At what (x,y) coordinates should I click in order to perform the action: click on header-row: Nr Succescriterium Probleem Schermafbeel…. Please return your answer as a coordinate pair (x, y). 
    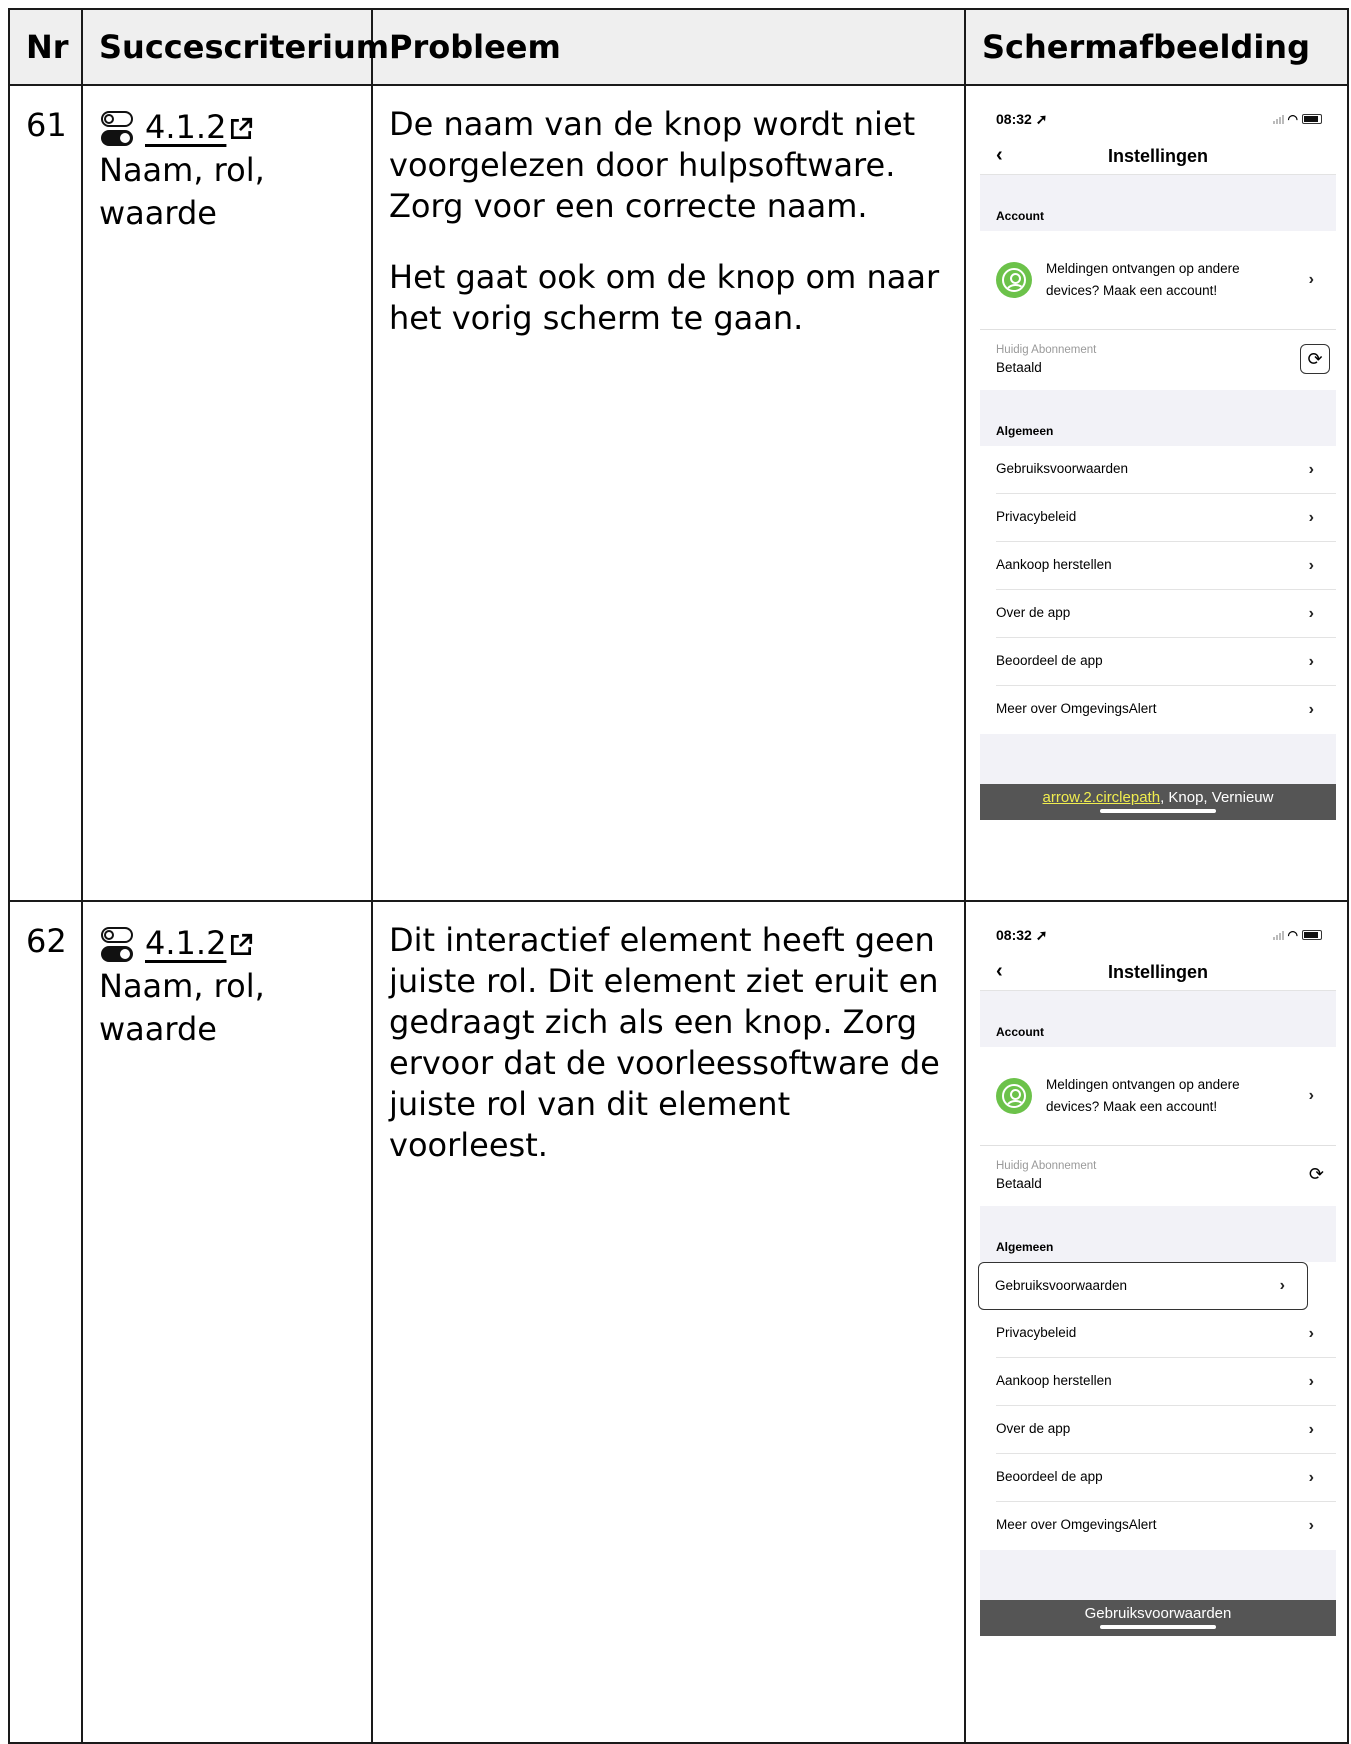
    Looking at the image, I should click on (678, 47).